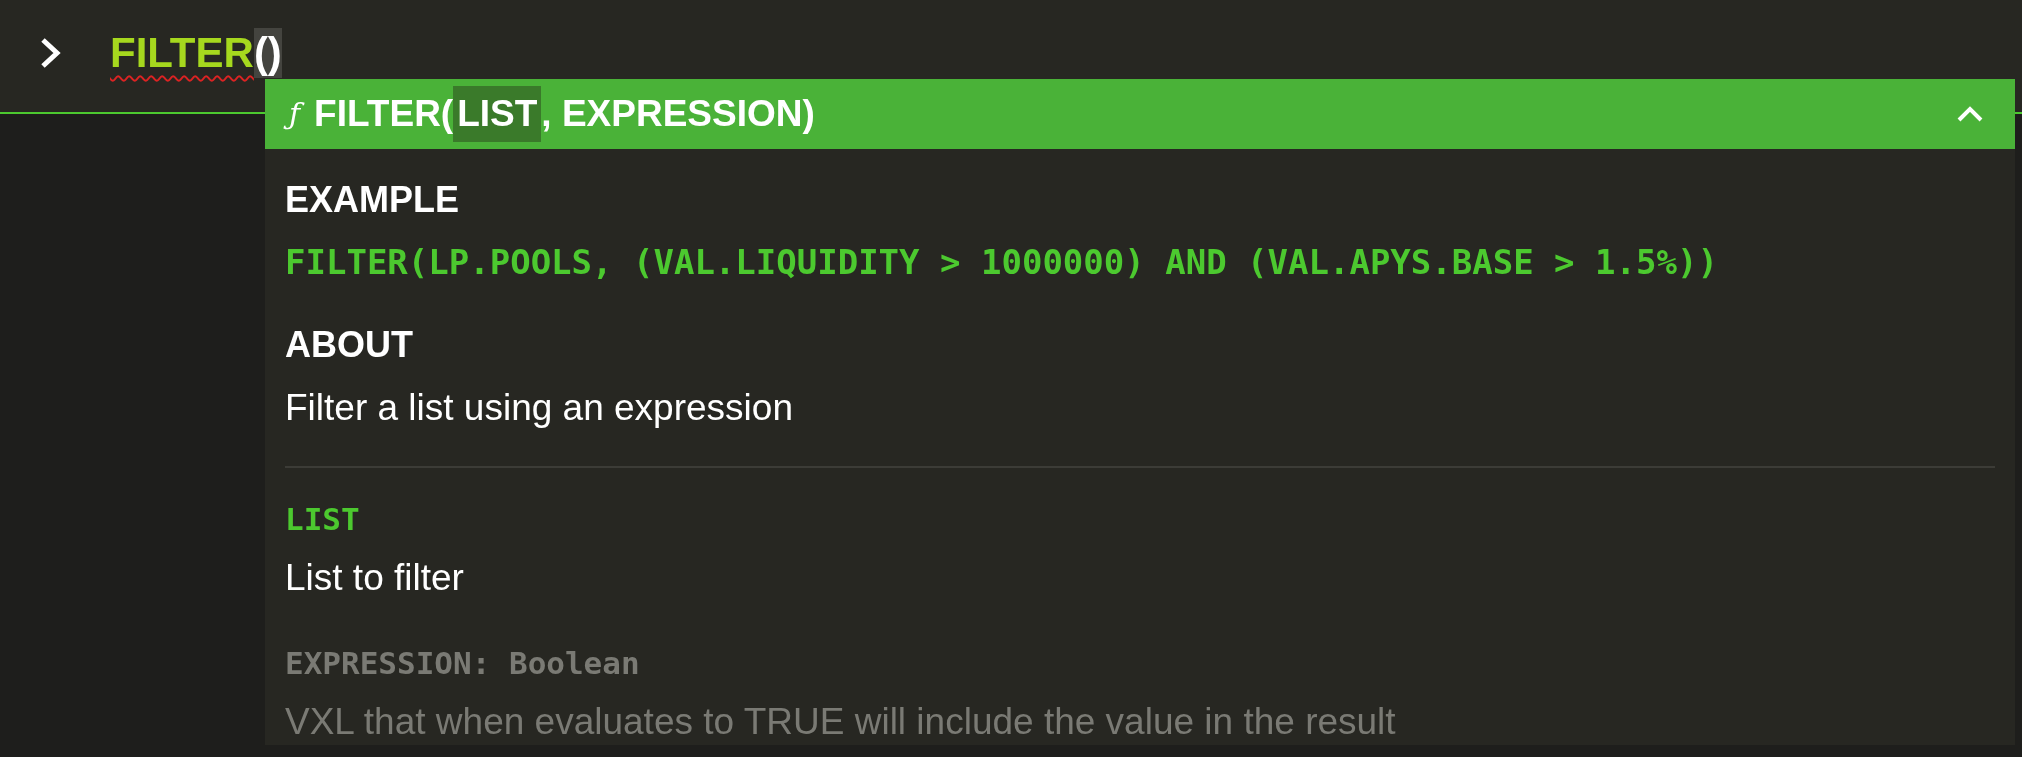 The height and width of the screenshot is (757, 2022). I want to click on function-name: FILTER, so click(182, 53).